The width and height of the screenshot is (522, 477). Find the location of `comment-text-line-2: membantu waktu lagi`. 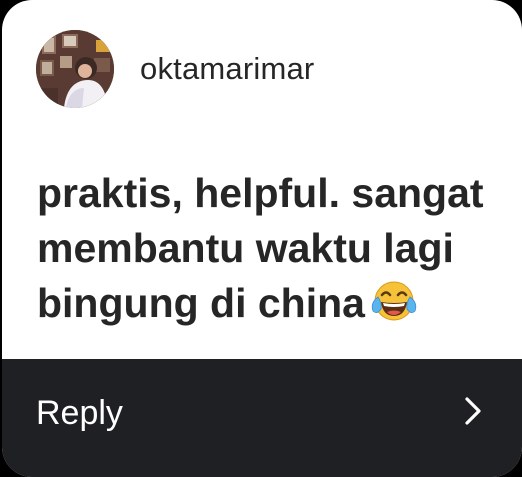

comment-text-line-2: membantu waktu lagi is located at coordinates (245, 248).